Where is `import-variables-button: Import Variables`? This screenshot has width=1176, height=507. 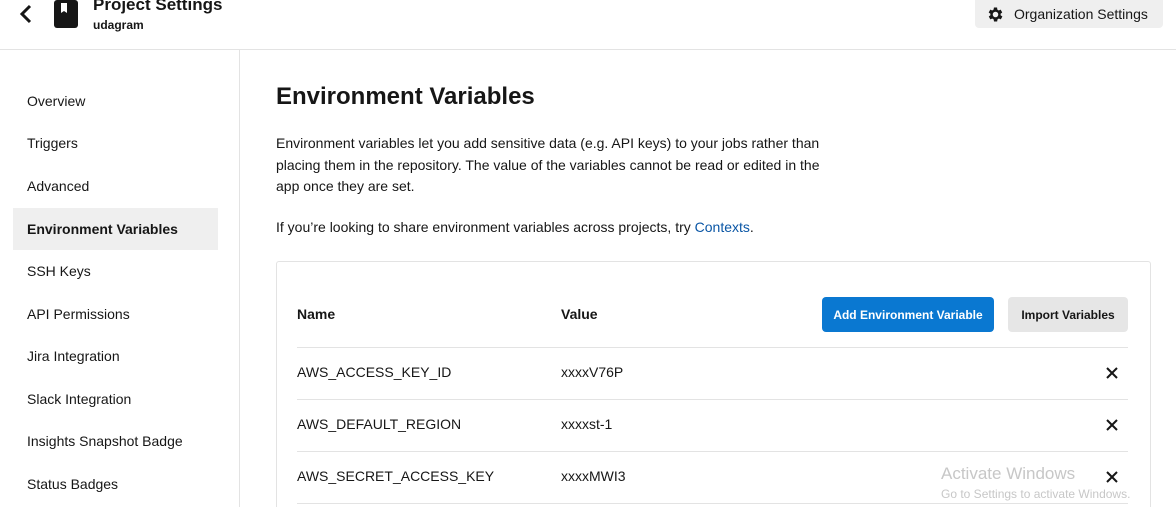 import-variables-button: Import Variables is located at coordinates (1068, 314).